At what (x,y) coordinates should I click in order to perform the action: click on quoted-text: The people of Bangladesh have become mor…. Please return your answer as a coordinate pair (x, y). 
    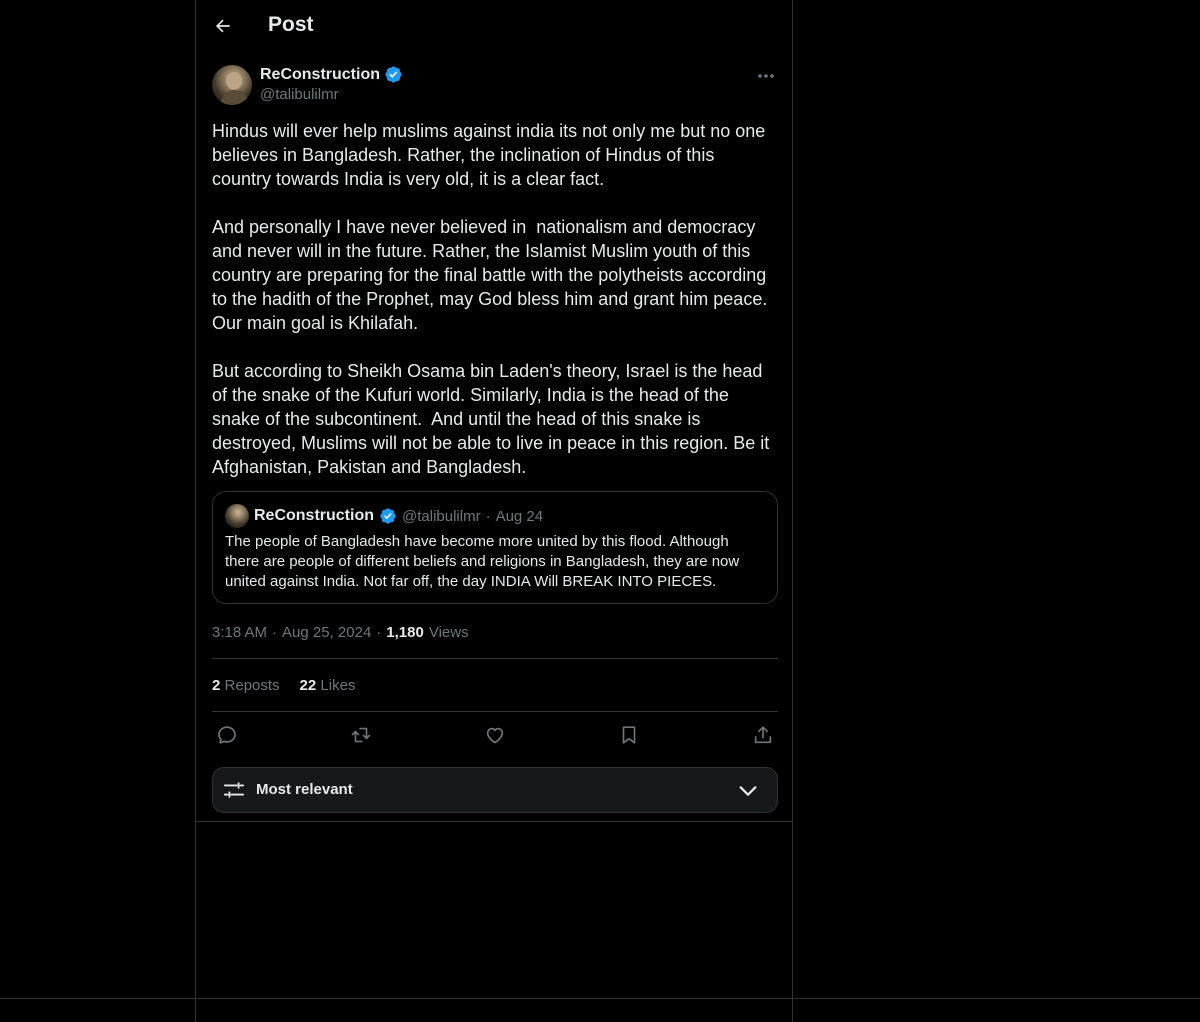
    Looking at the image, I should click on (482, 561).